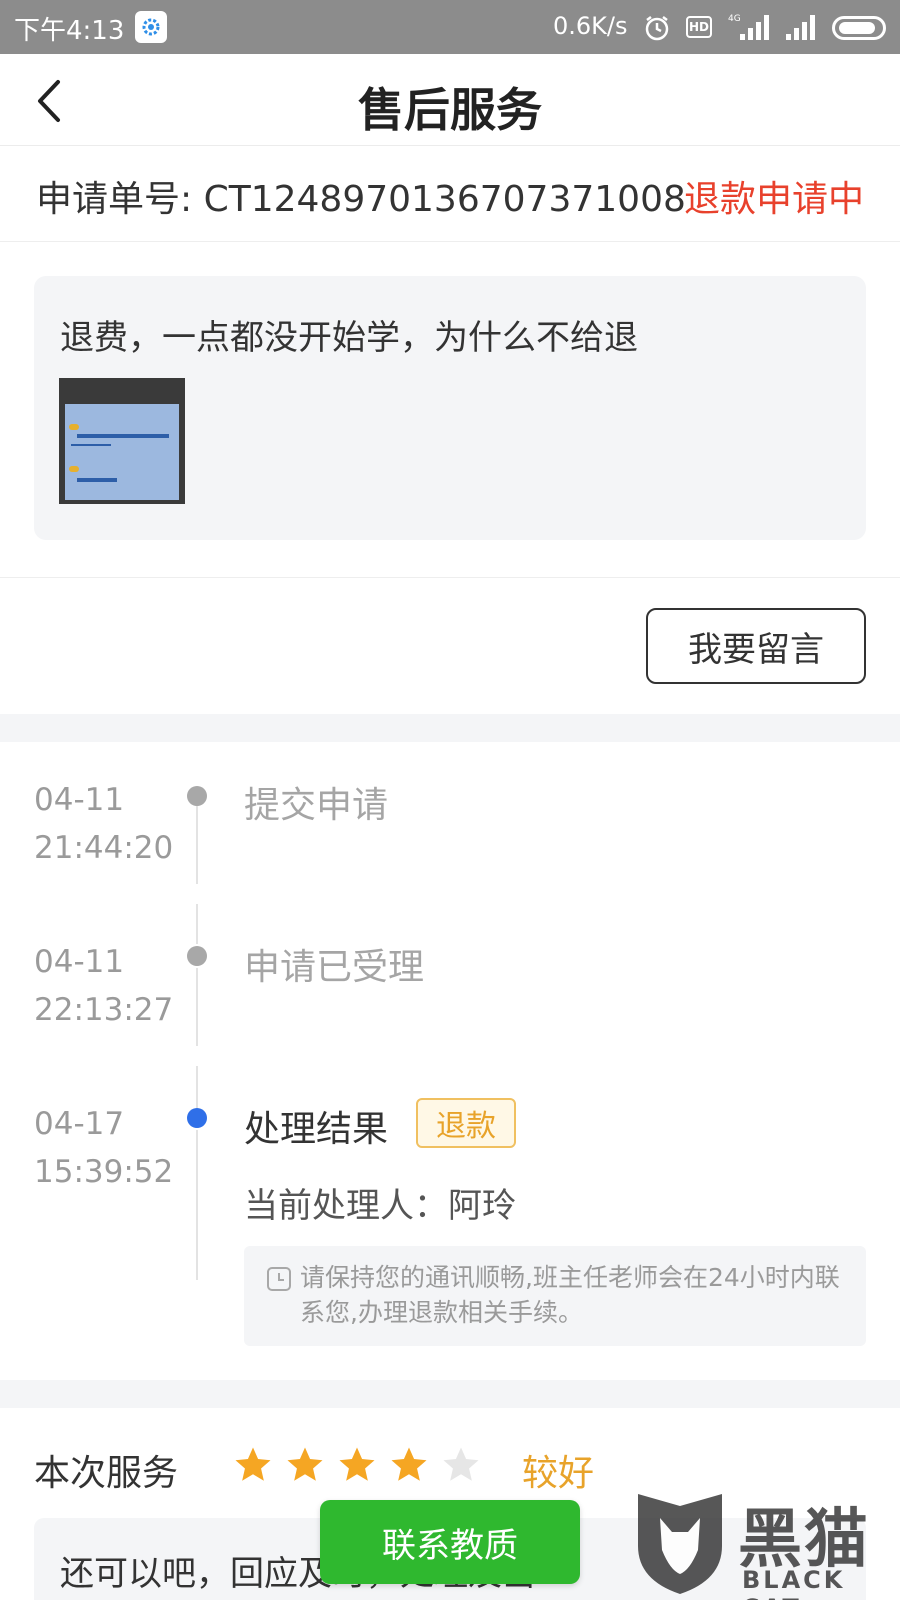  What do you see at coordinates (761, 1544) in the screenshot?
I see `watermark: 黑猫 BLACK CAT` at bounding box center [761, 1544].